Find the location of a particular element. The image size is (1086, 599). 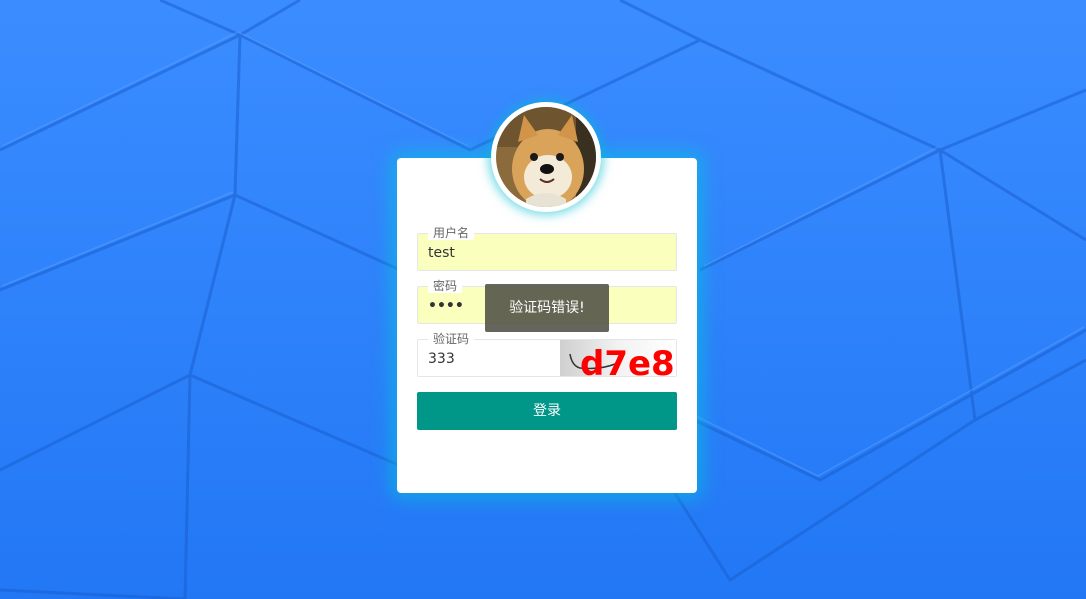

captcha-text: d7e8 is located at coordinates (627, 360).